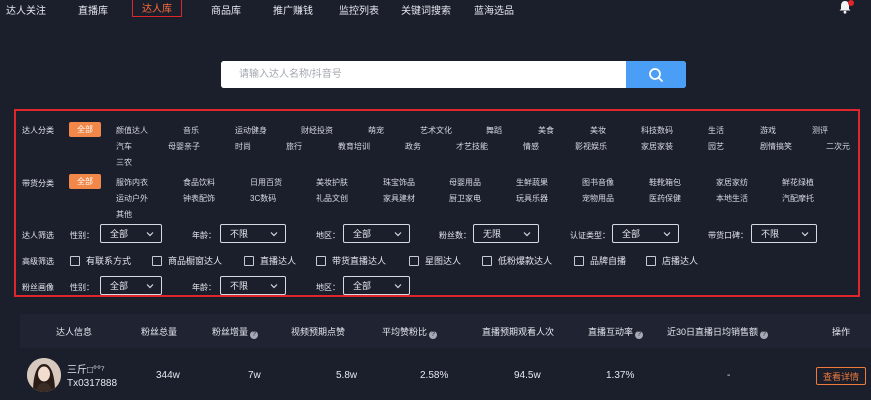 The height and width of the screenshot is (400, 871). Describe the element at coordinates (776, 146) in the screenshot. I see `category-tag: 剧情搞笑` at that location.